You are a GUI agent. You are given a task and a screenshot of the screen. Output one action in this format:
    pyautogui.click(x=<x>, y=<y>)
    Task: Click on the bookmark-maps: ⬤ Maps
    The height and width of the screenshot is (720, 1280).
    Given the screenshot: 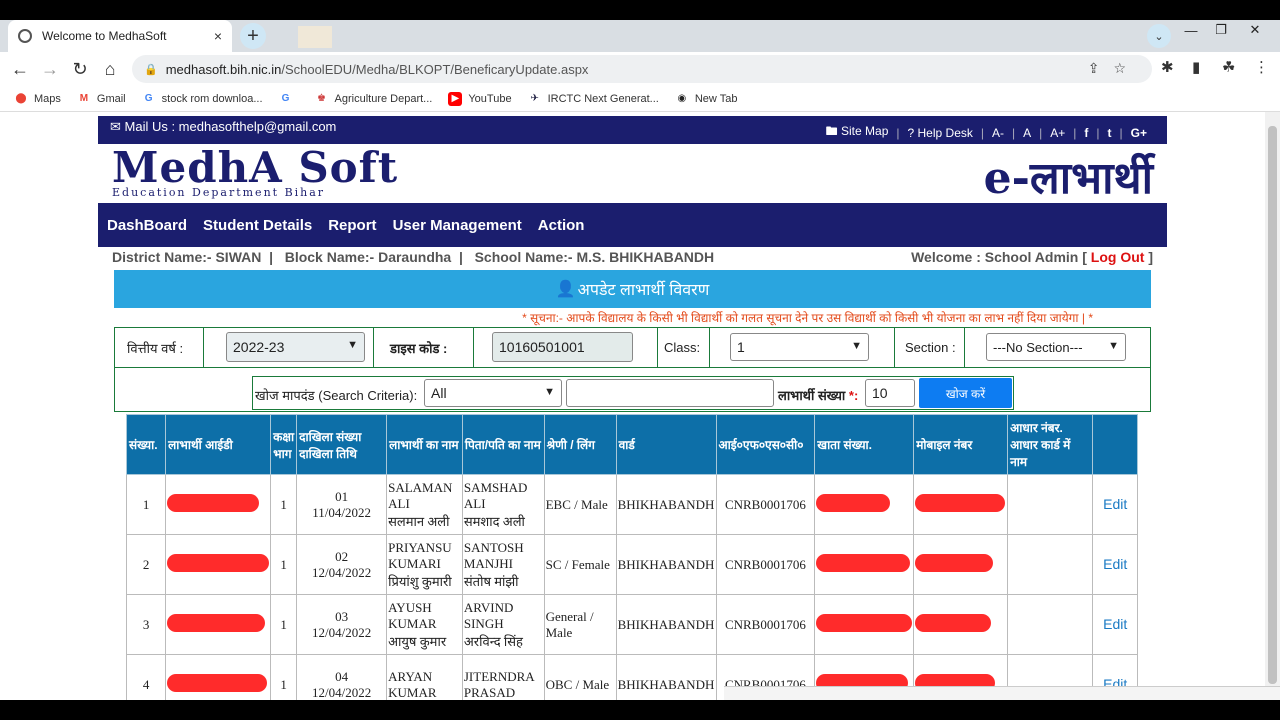 What is the action you would take?
    pyautogui.click(x=37, y=99)
    